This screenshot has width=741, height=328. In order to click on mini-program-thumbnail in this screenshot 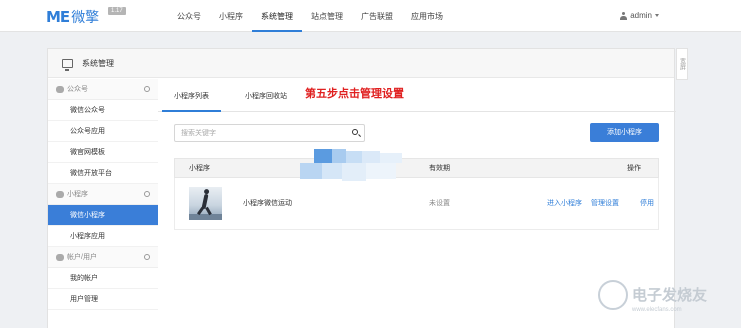, I will do `click(205, 203)`.